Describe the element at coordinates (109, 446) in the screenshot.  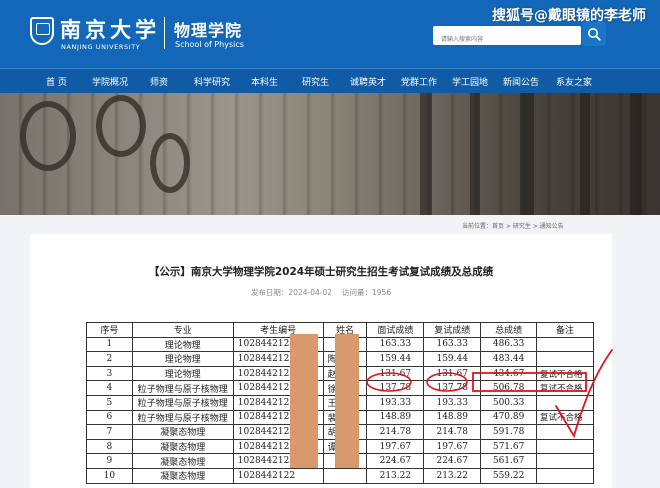
I see `table-cell: 8` at that location.